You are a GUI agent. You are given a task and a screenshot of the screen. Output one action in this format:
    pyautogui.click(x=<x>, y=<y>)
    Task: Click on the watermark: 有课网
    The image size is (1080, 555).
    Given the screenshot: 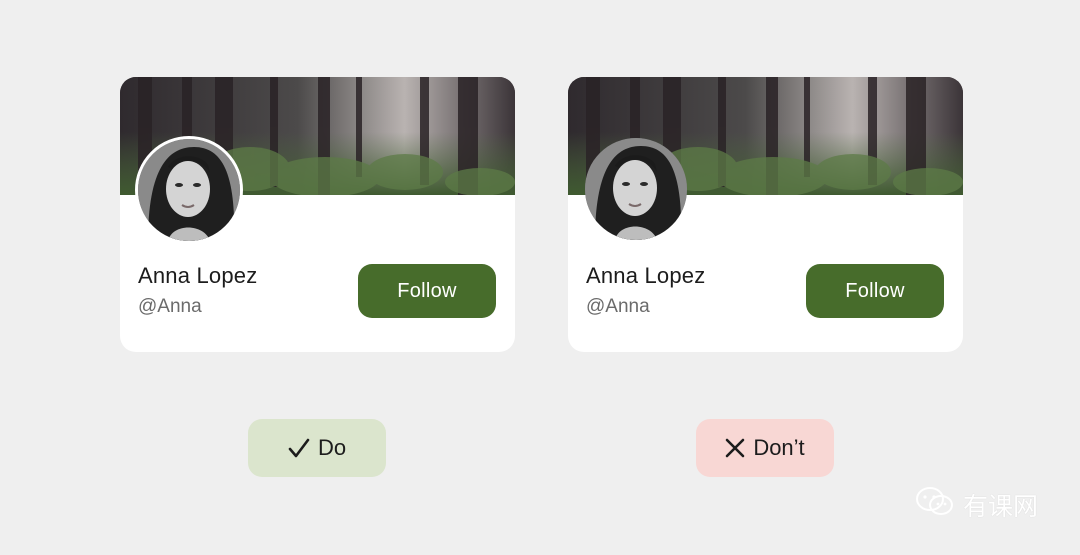 What is the action you would take?
    pyautogui.click(x=976, y=505)
    